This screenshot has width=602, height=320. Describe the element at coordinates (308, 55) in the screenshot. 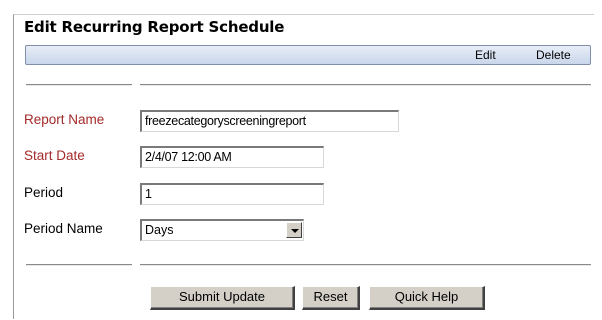

I see `action-toolbar: Edit Delete` at that location.